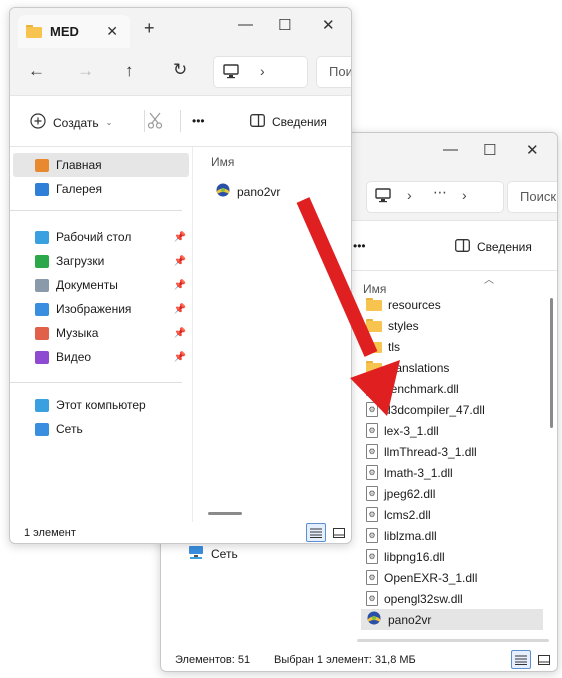 The width and height of the screenshot is (562, 678). I want to click on status-selection: Выбран 1 элемент: 31,8 МБ, so click(345, 660).